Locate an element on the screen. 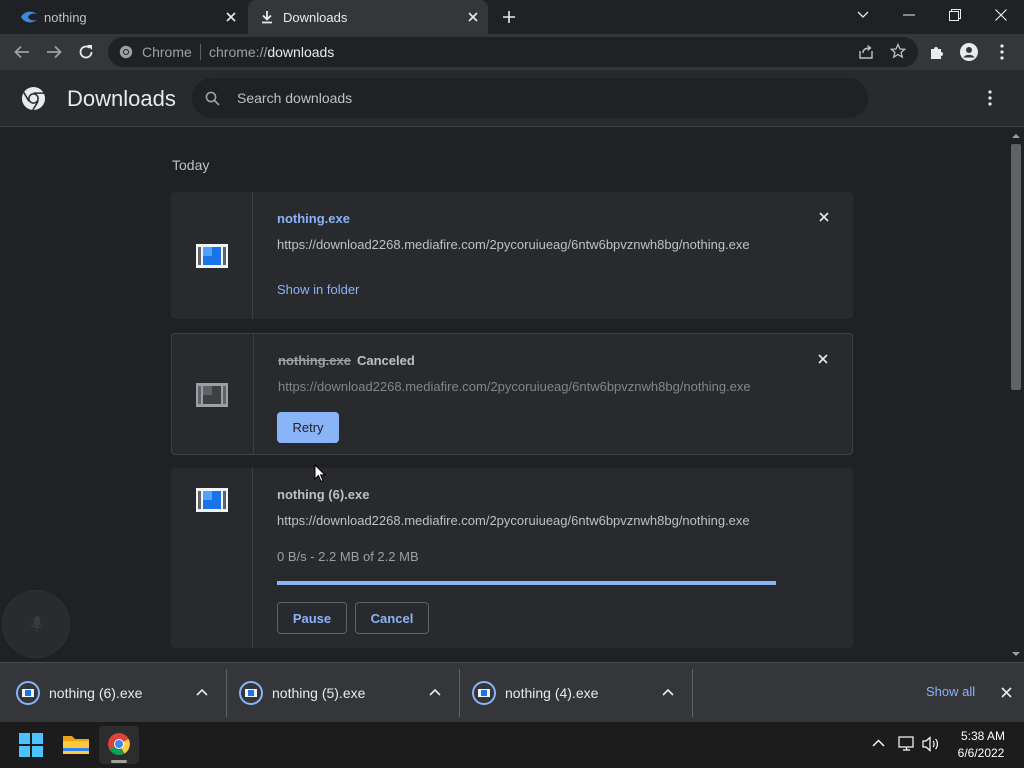  share-icon is located at coordinates (866, 52).